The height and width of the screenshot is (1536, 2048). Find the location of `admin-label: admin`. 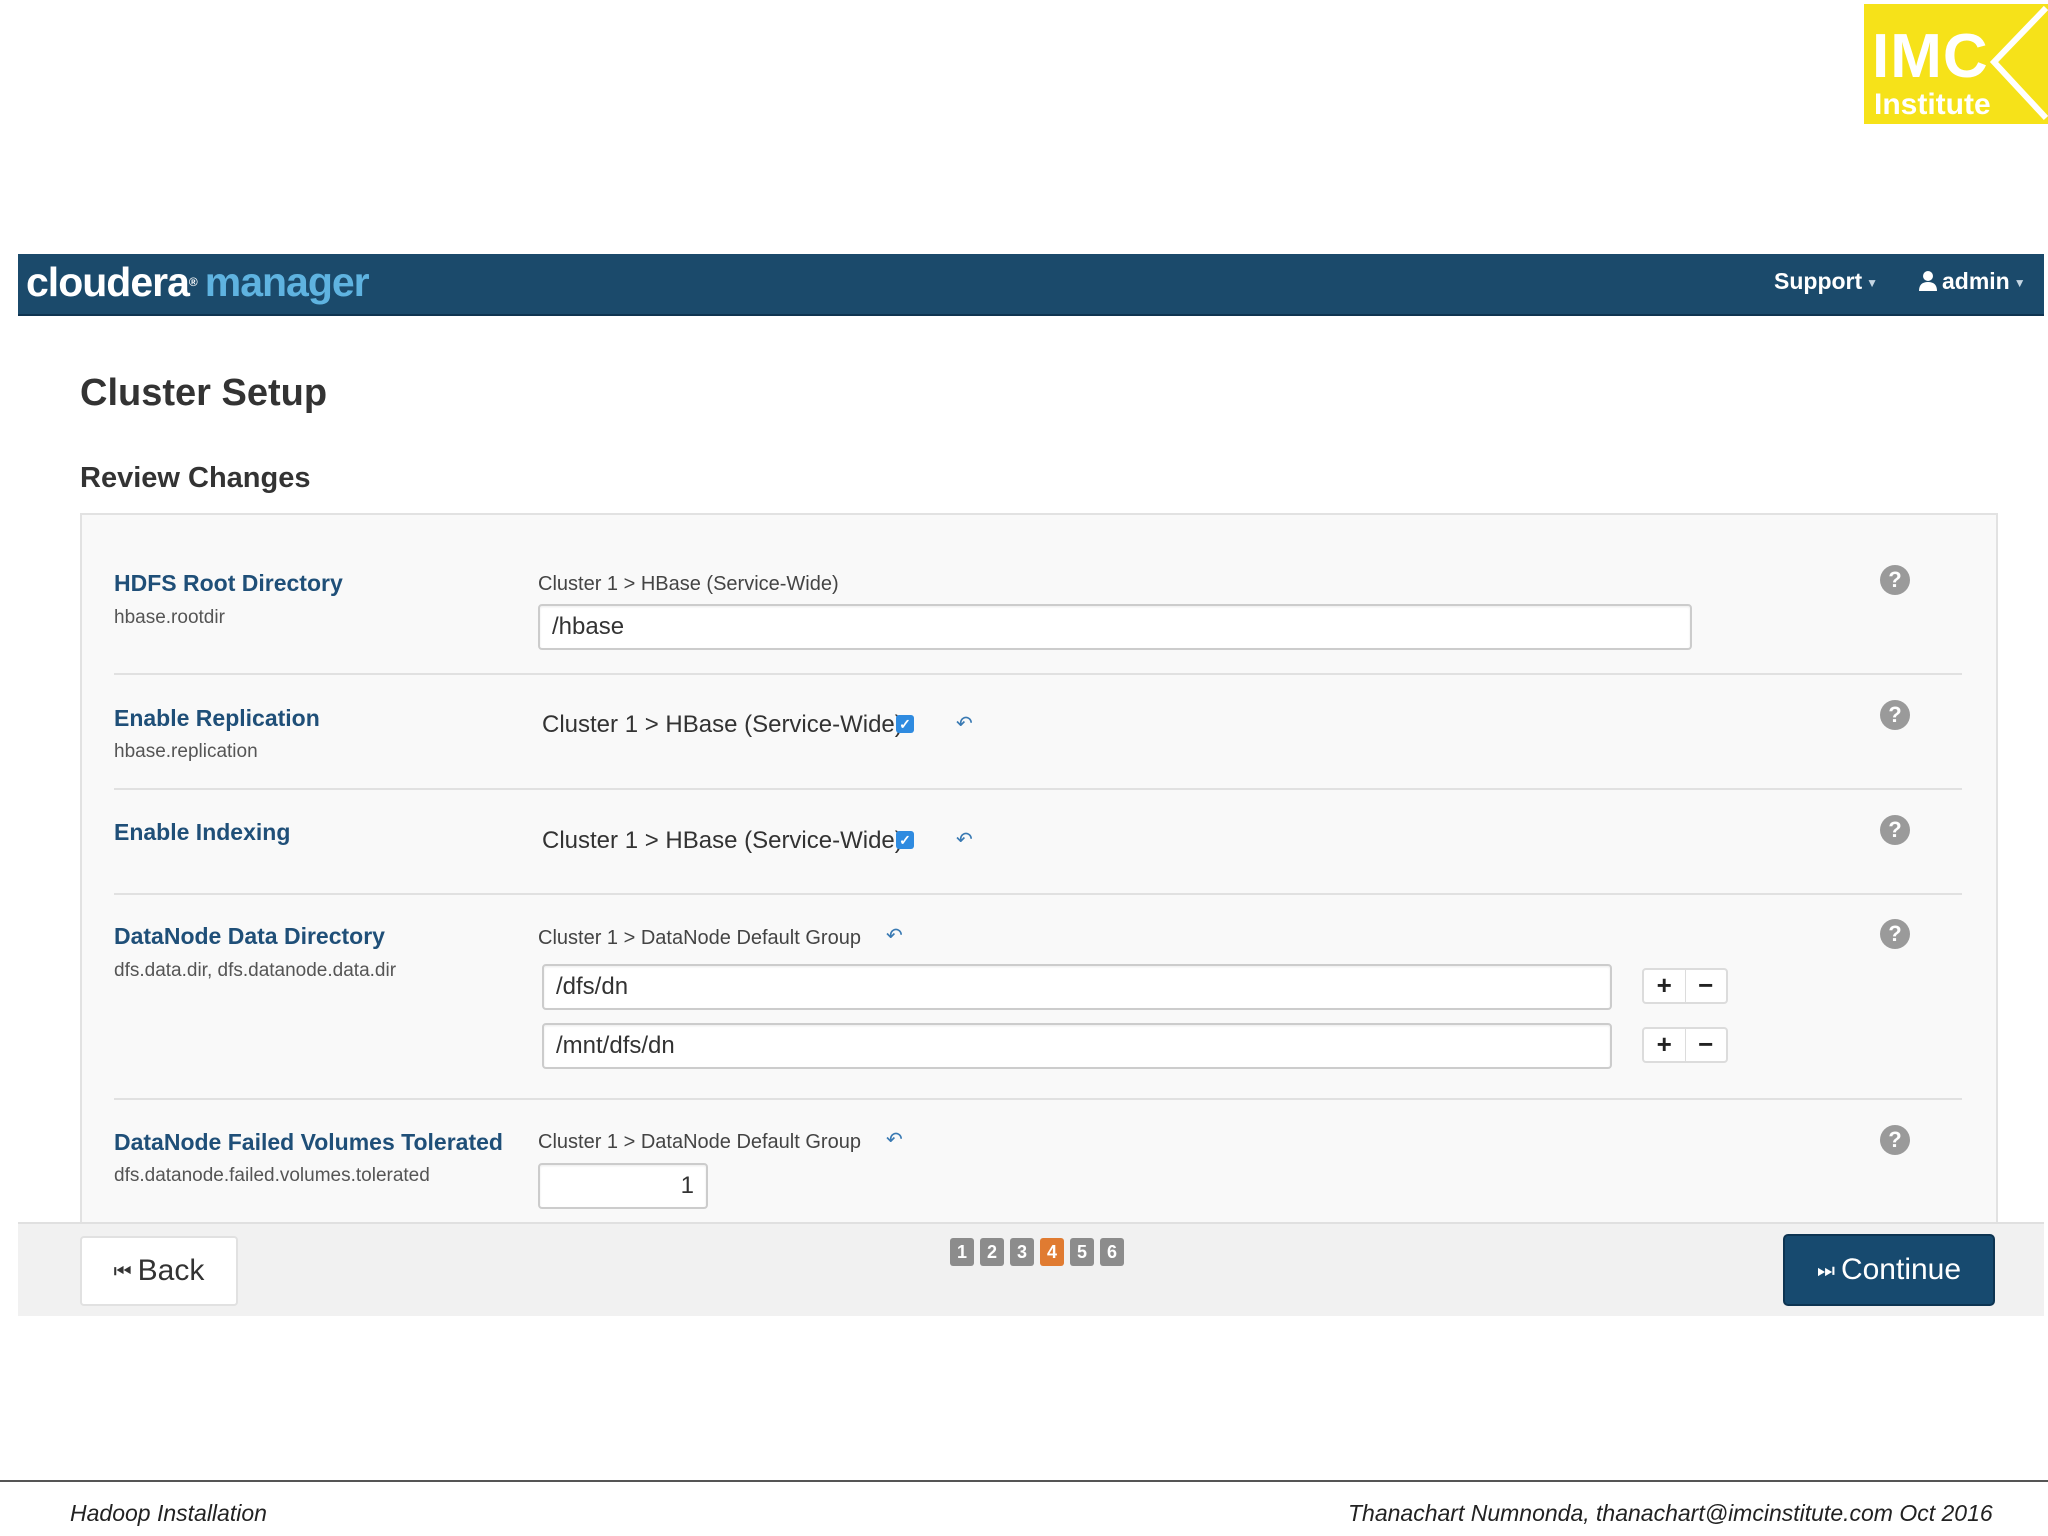

admin-label: admin is located at coordinates (1976, 281).